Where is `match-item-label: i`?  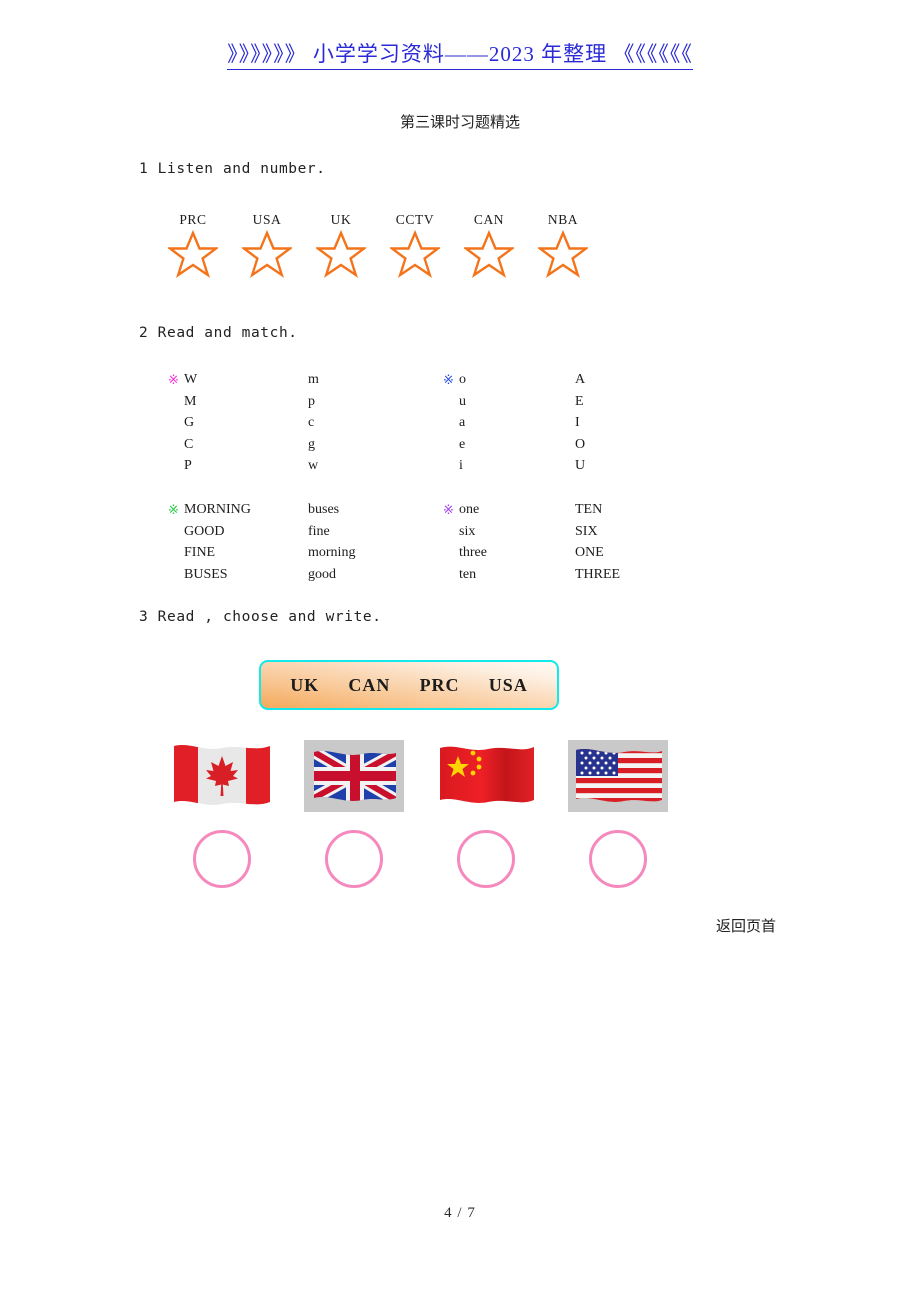 match-item-label: i is located at coordinates (461, 465).